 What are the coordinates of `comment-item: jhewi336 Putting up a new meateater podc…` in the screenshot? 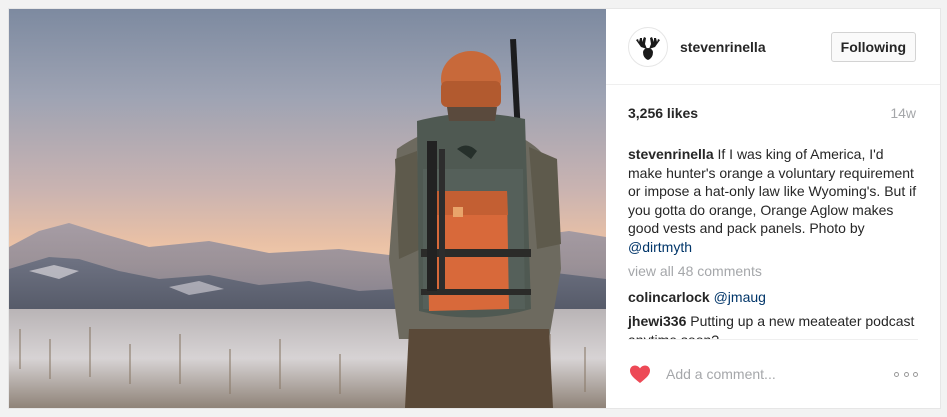 It's located at (773, 325).